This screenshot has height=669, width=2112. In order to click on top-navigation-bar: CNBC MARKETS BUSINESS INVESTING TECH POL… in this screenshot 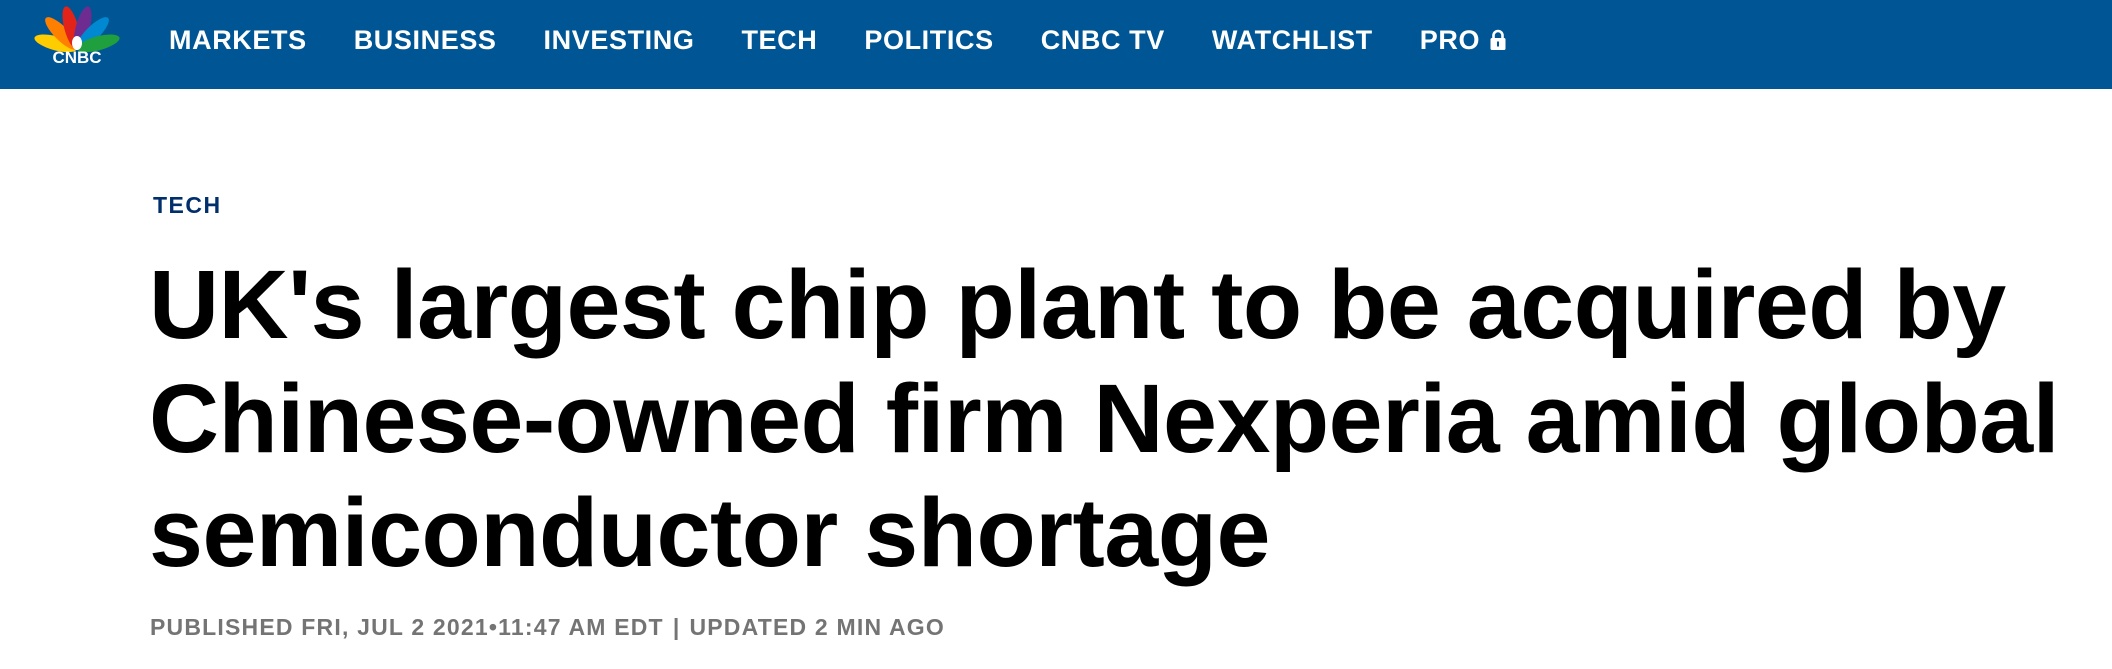, I will do `click(1056, 44)`.